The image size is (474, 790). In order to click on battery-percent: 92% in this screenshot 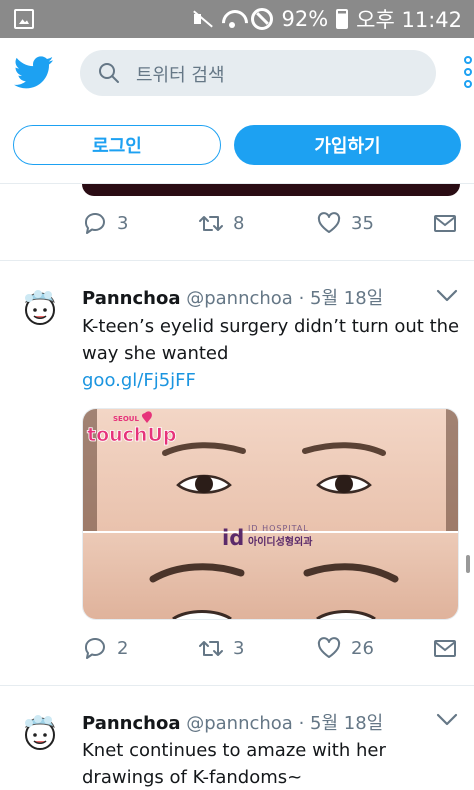, I will do `click(305, 19)`.